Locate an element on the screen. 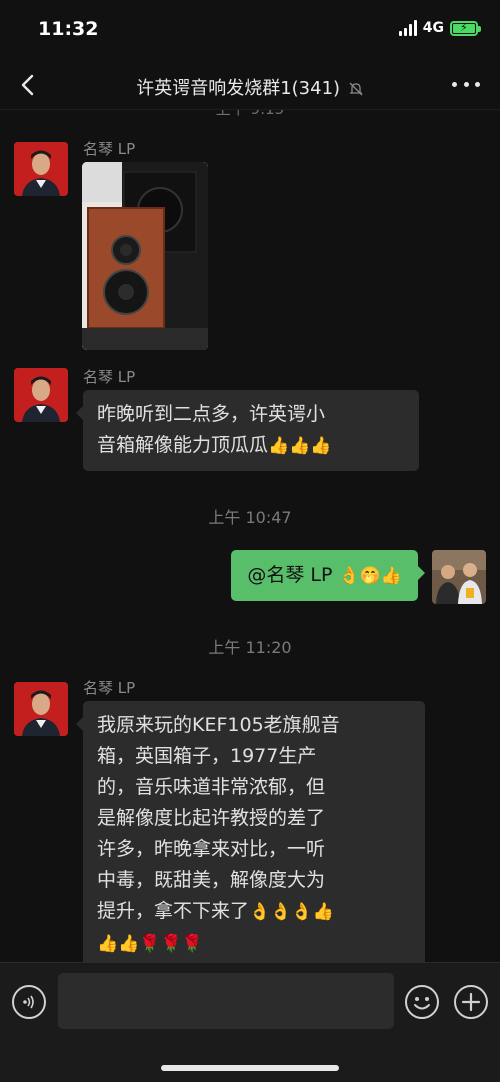 This screenshot has width=500, height=1082. timestamp: 上午 11:20 is located at coordinates (250, 647).